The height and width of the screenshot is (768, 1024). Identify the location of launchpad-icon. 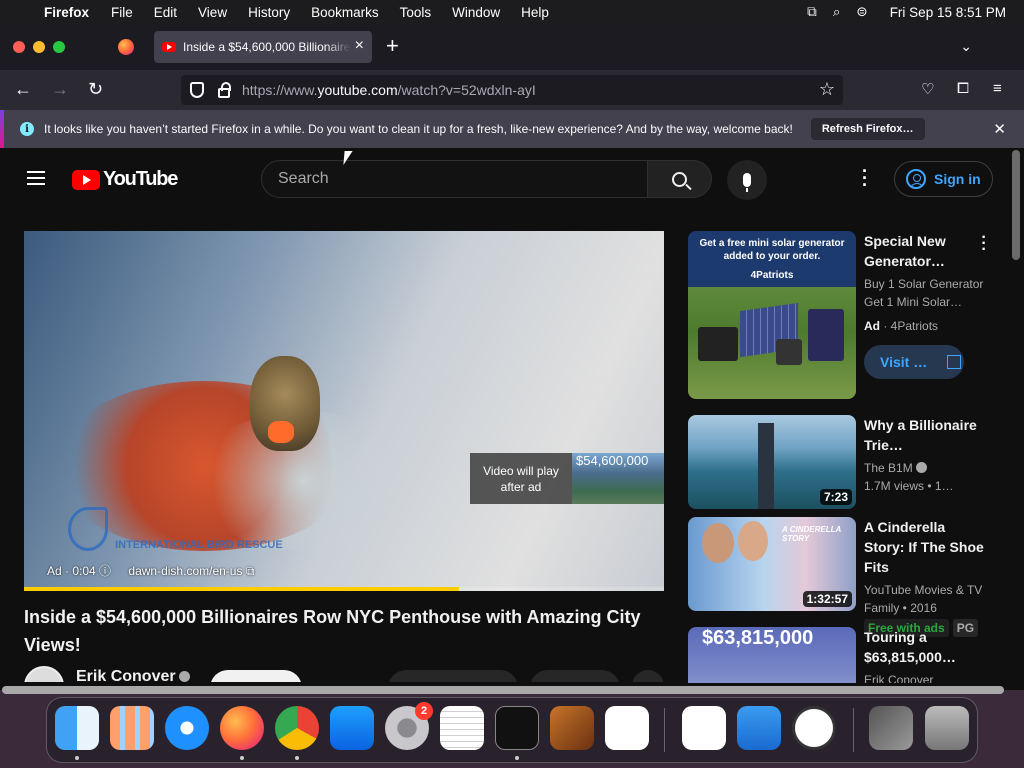
(132, 728).